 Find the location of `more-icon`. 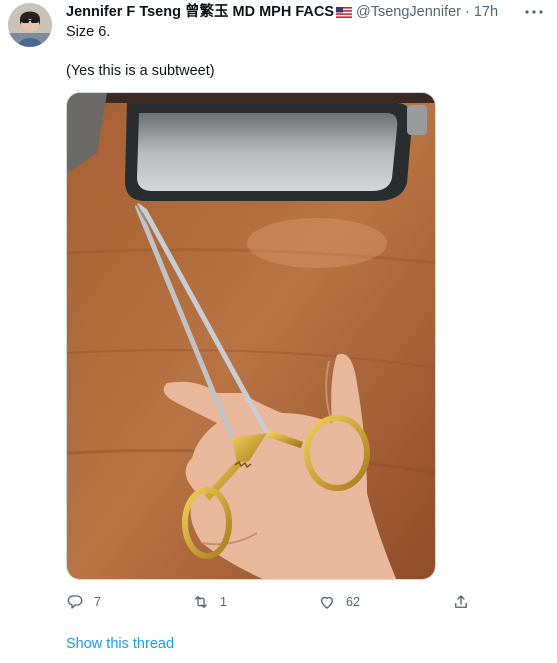

more-icon is located at coordinates (534, 12).